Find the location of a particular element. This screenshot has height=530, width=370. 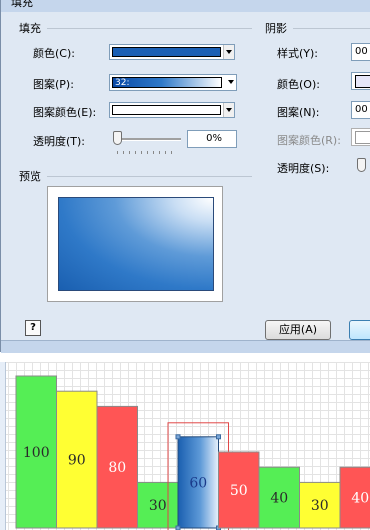

fill-transparency-input: 0% is located at coordinates (212, 139).